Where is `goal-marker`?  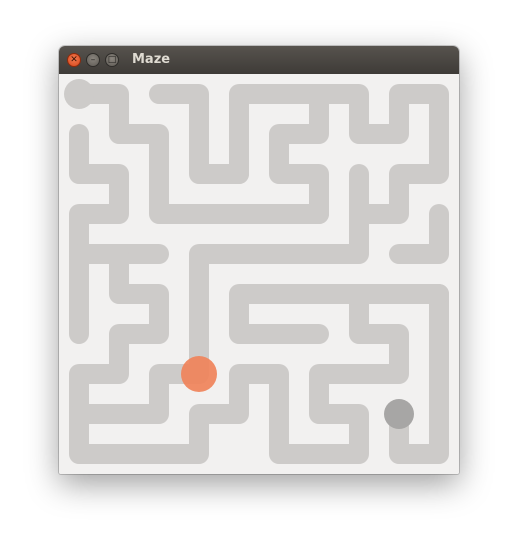
goal-marker is located at coordinates (399, 414).